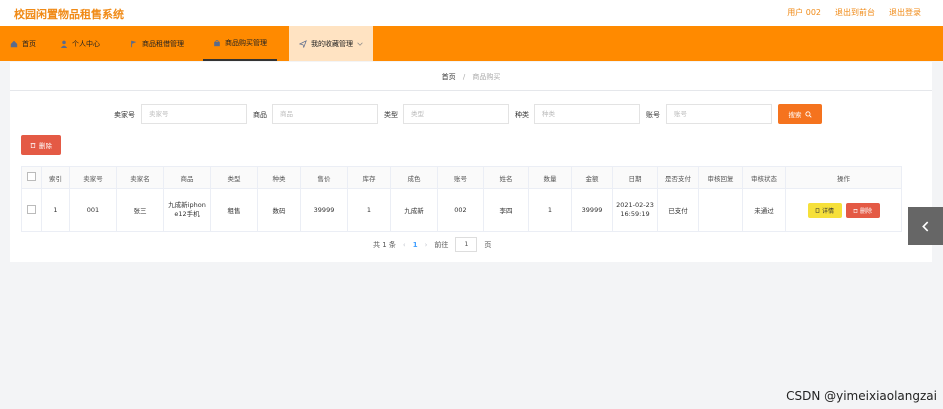  Describe the element at coordinates (134, 43) in the screenshot. I see `flag-icon` at that location.